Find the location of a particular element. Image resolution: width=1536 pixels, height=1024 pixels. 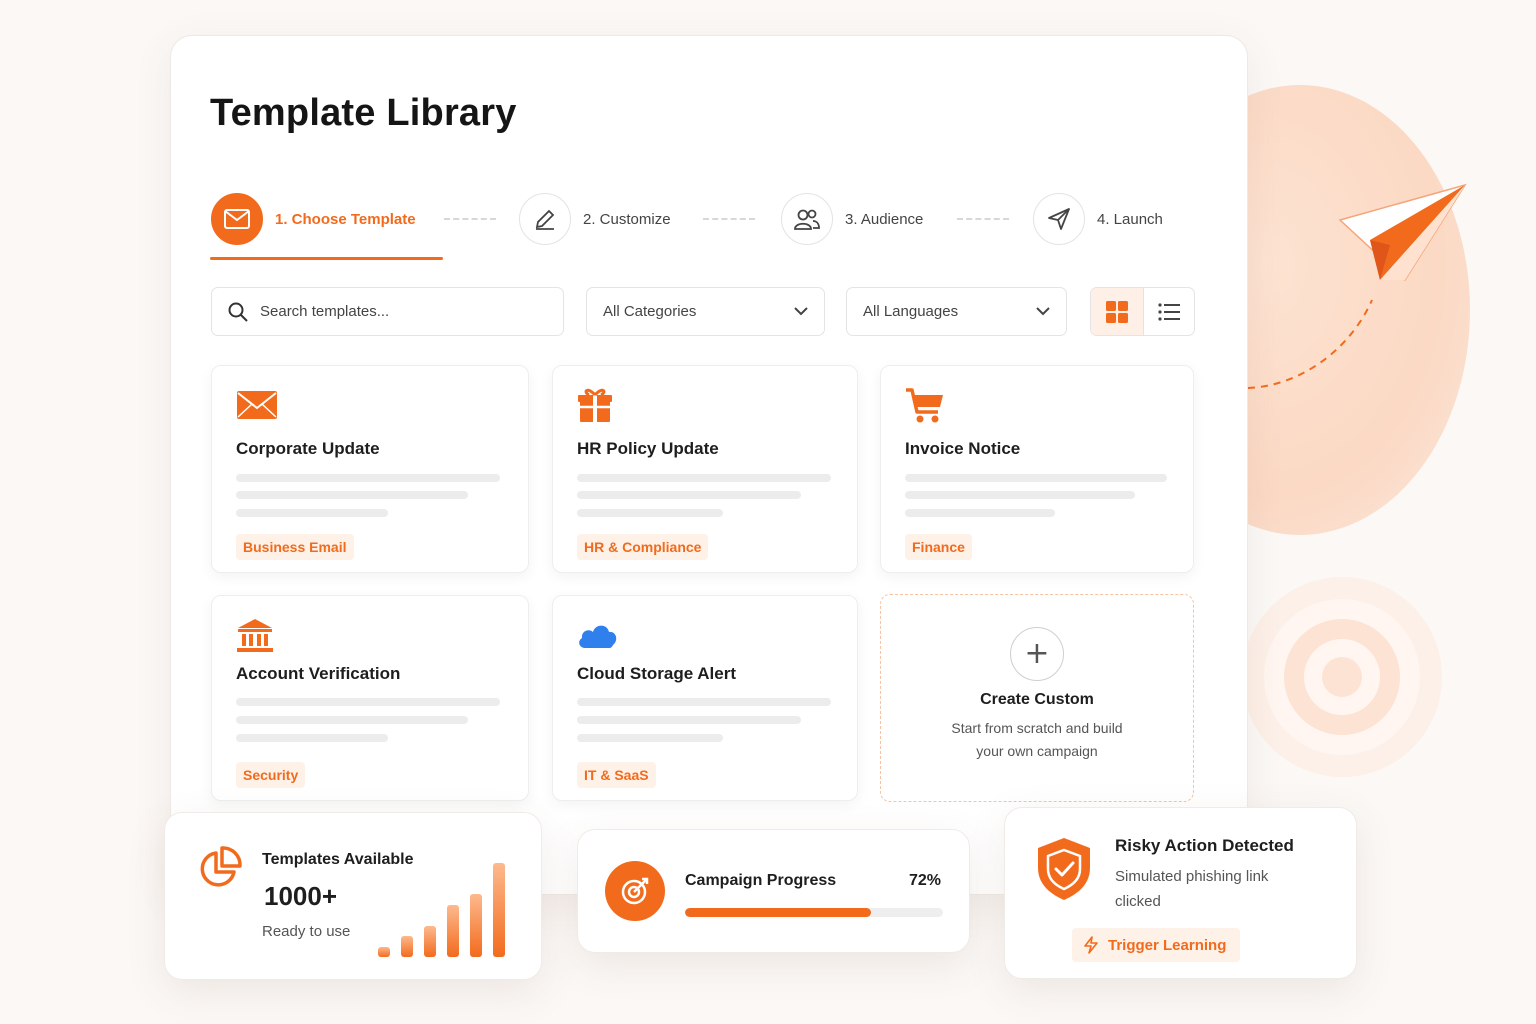

progress-bar-fill is located at coordinates (778, 912).